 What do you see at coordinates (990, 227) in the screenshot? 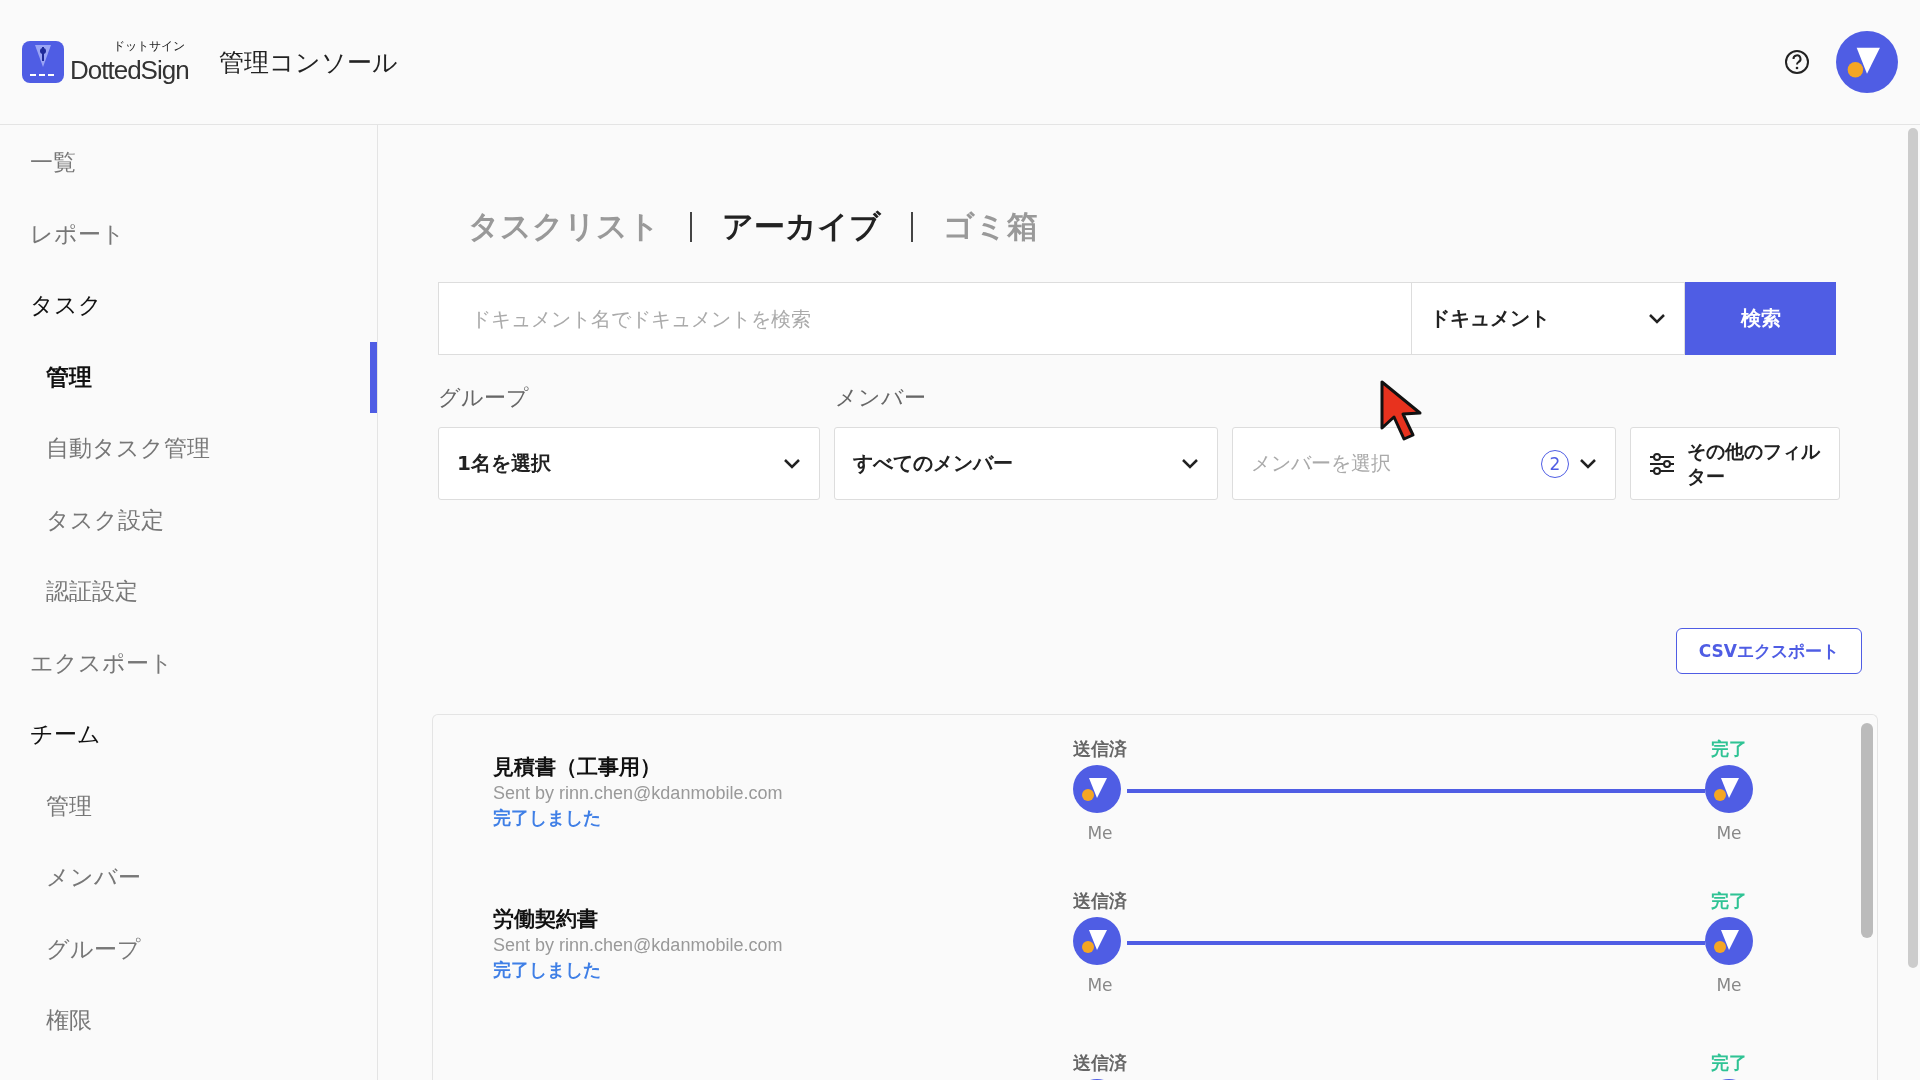
I see `tab: ゴミ箱` at bounding box center [990, 227].